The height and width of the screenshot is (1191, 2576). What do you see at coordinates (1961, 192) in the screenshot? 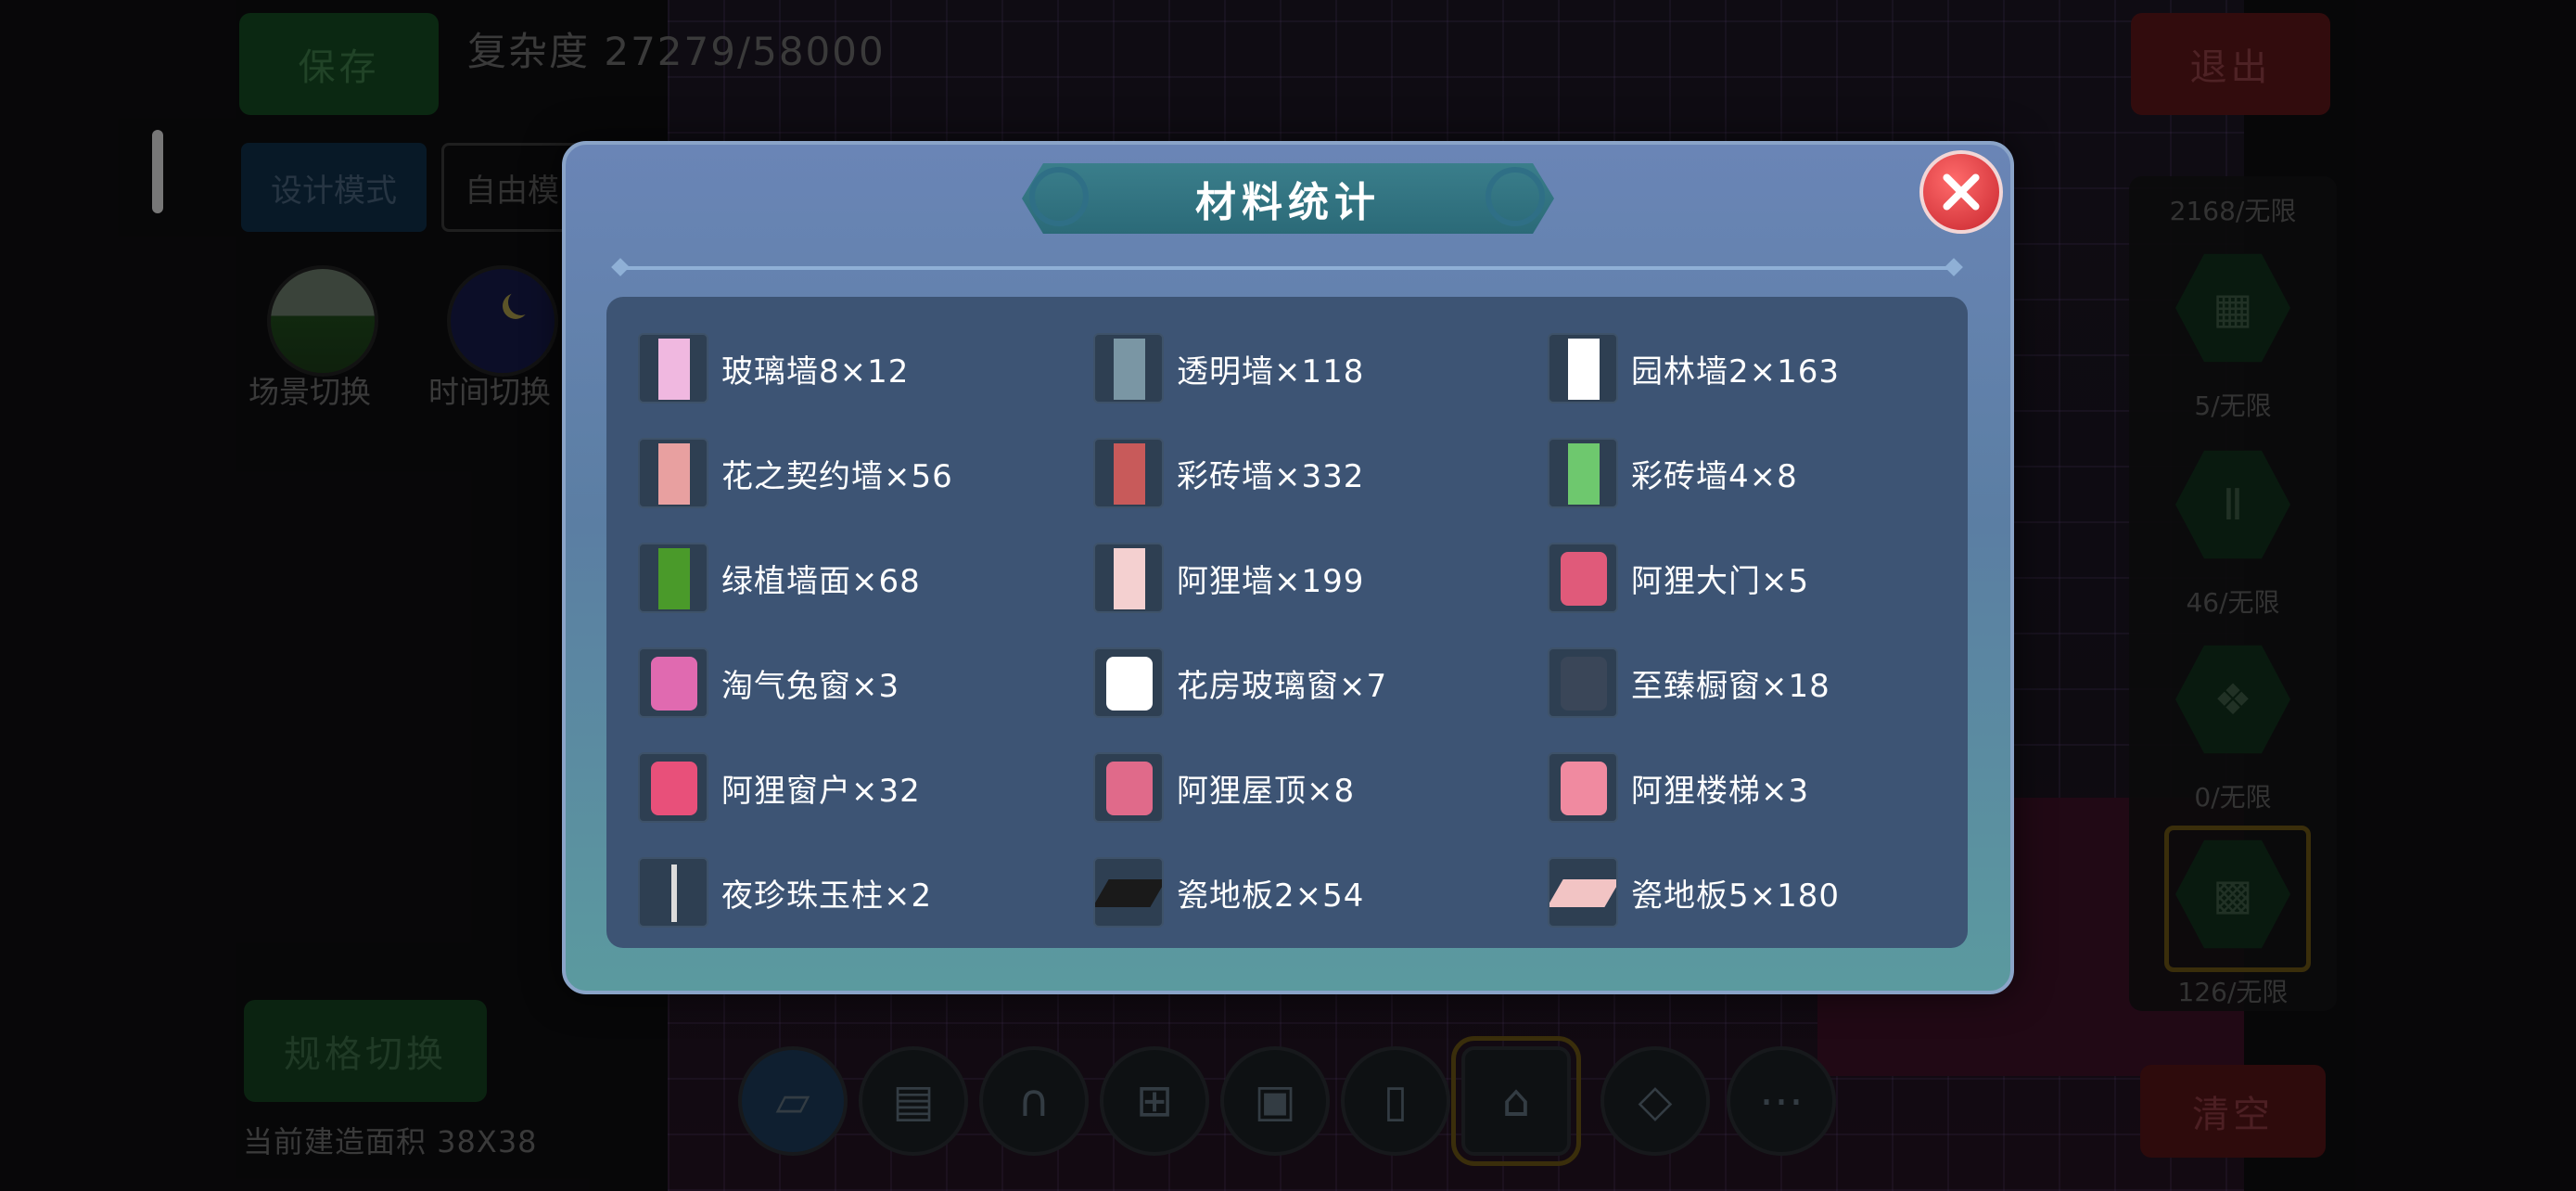
I see `close-button` at bounding box center [1961, 192].